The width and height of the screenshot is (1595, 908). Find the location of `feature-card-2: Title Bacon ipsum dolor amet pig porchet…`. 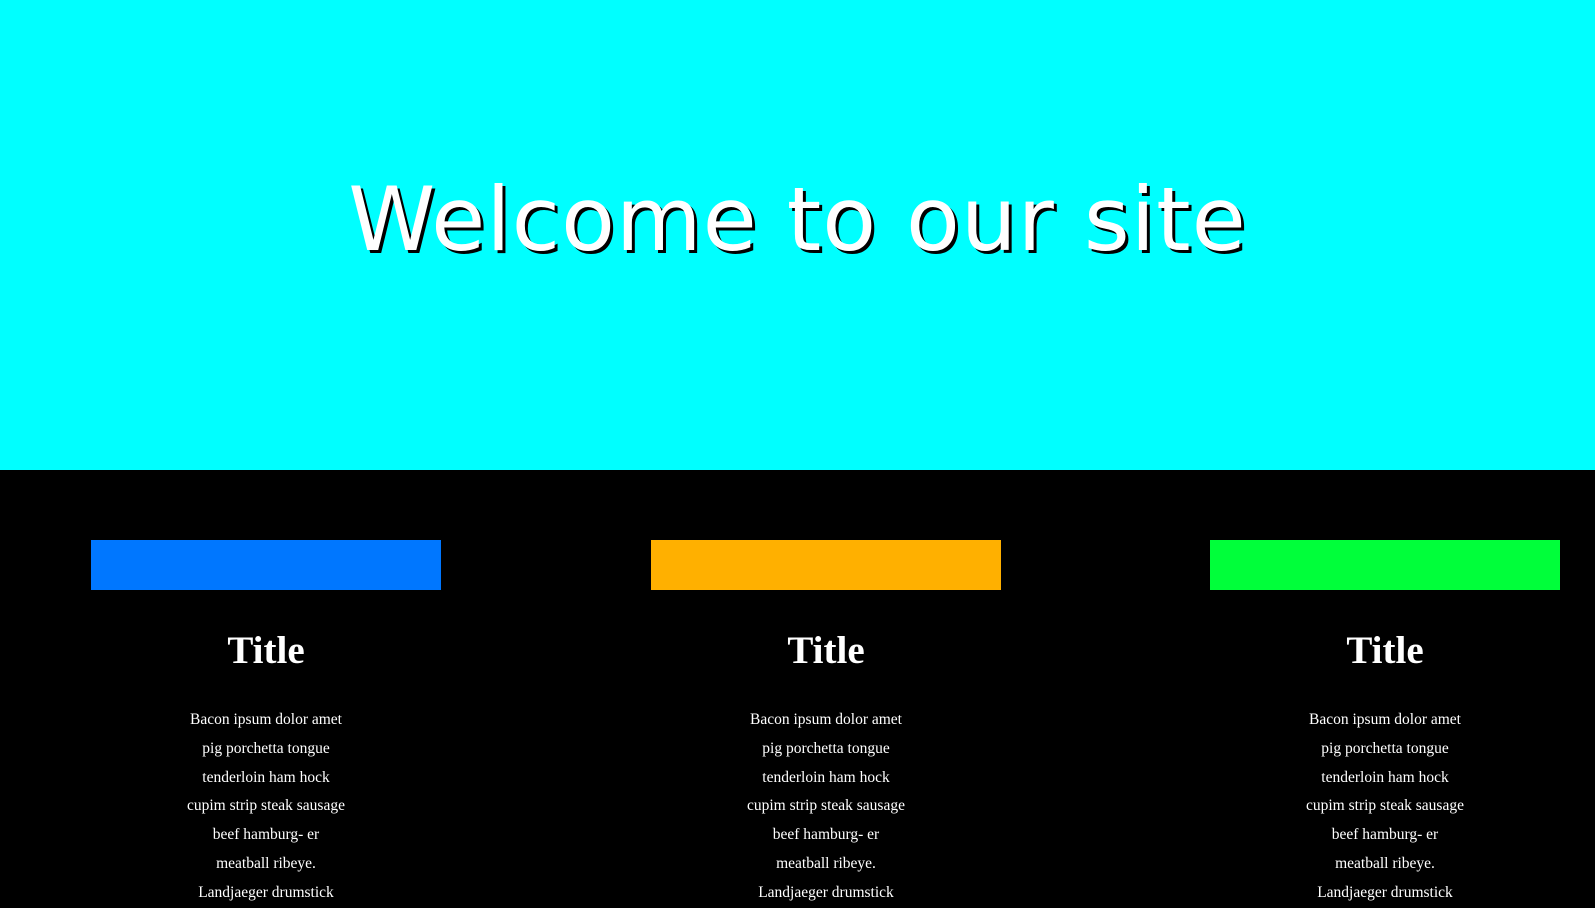

feature-card-2: Title Bacon ipsum dolor amet pig porchet… is located at coordinates (826, 724).